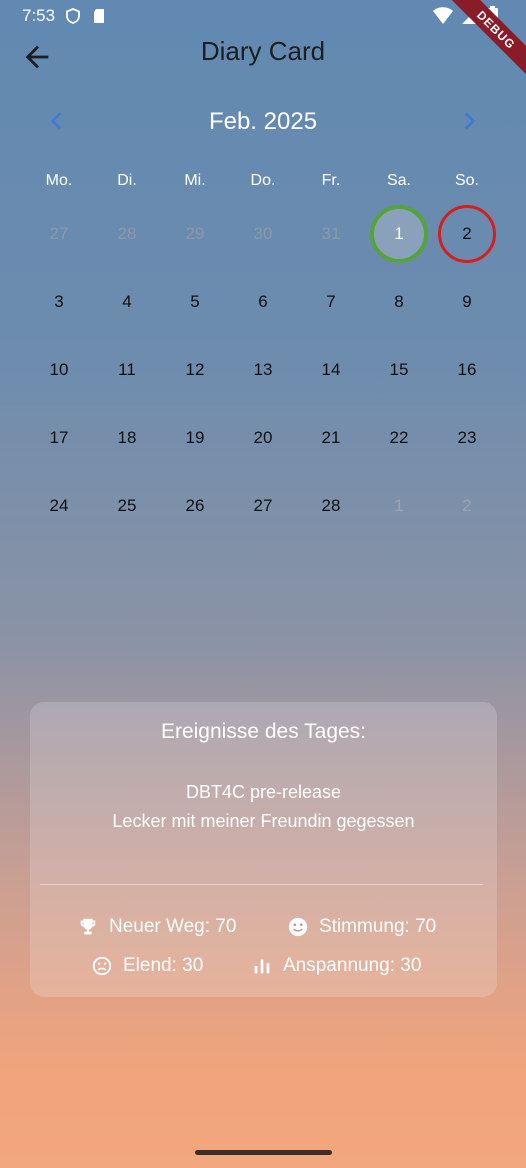  I want to click on weekday-header: Mo. Di. Mi. Do. Fr. Sa. So., so click(263, 181).